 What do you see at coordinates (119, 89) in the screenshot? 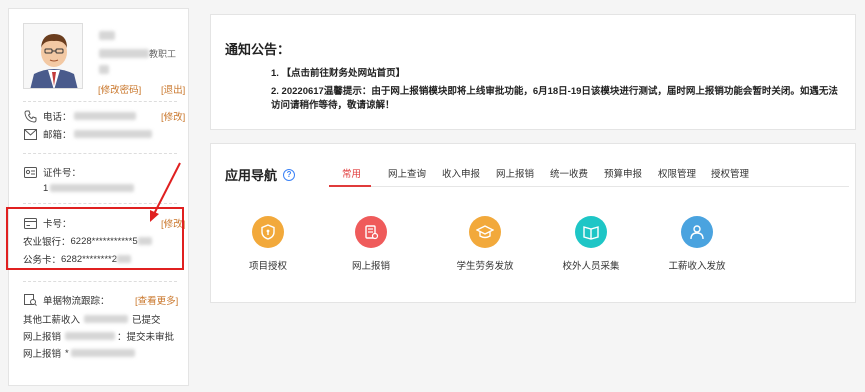
I see `change-password-link: [修改密码]` at bounding box center [119, 89].